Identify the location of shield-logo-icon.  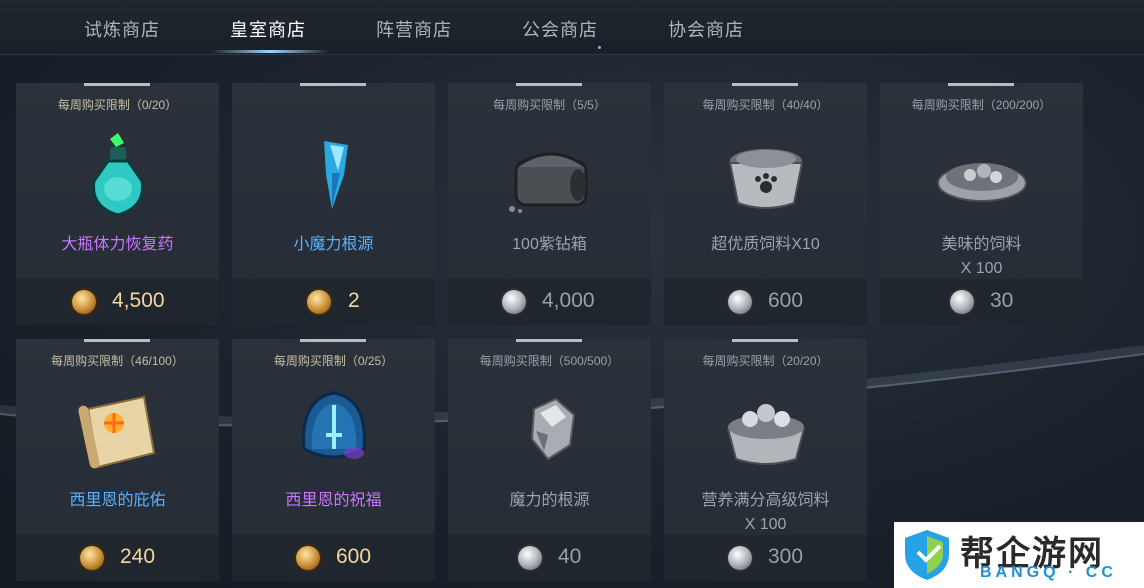
(927, 555).